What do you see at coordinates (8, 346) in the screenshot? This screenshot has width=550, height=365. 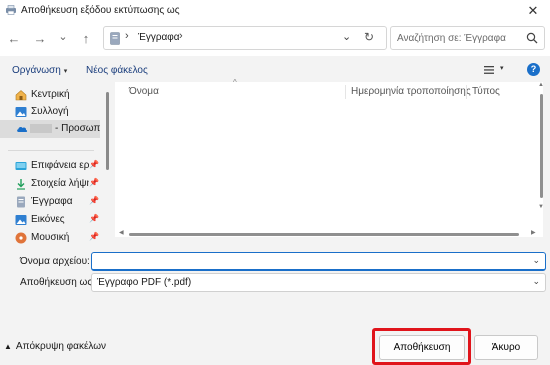 I see `chevron-up-icon: ▲` at bounding box center [8, 346].